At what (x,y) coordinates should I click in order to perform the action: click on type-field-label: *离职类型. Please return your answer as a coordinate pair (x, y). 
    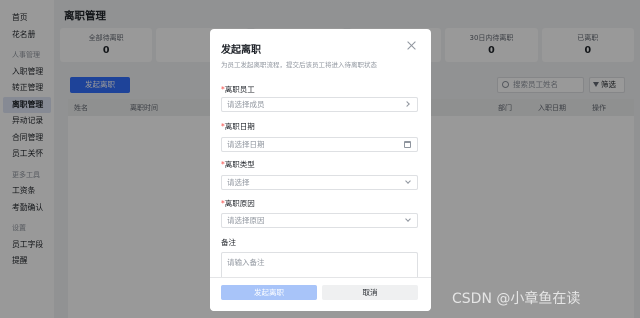
    Looking at the image, I should click on (238, 164).